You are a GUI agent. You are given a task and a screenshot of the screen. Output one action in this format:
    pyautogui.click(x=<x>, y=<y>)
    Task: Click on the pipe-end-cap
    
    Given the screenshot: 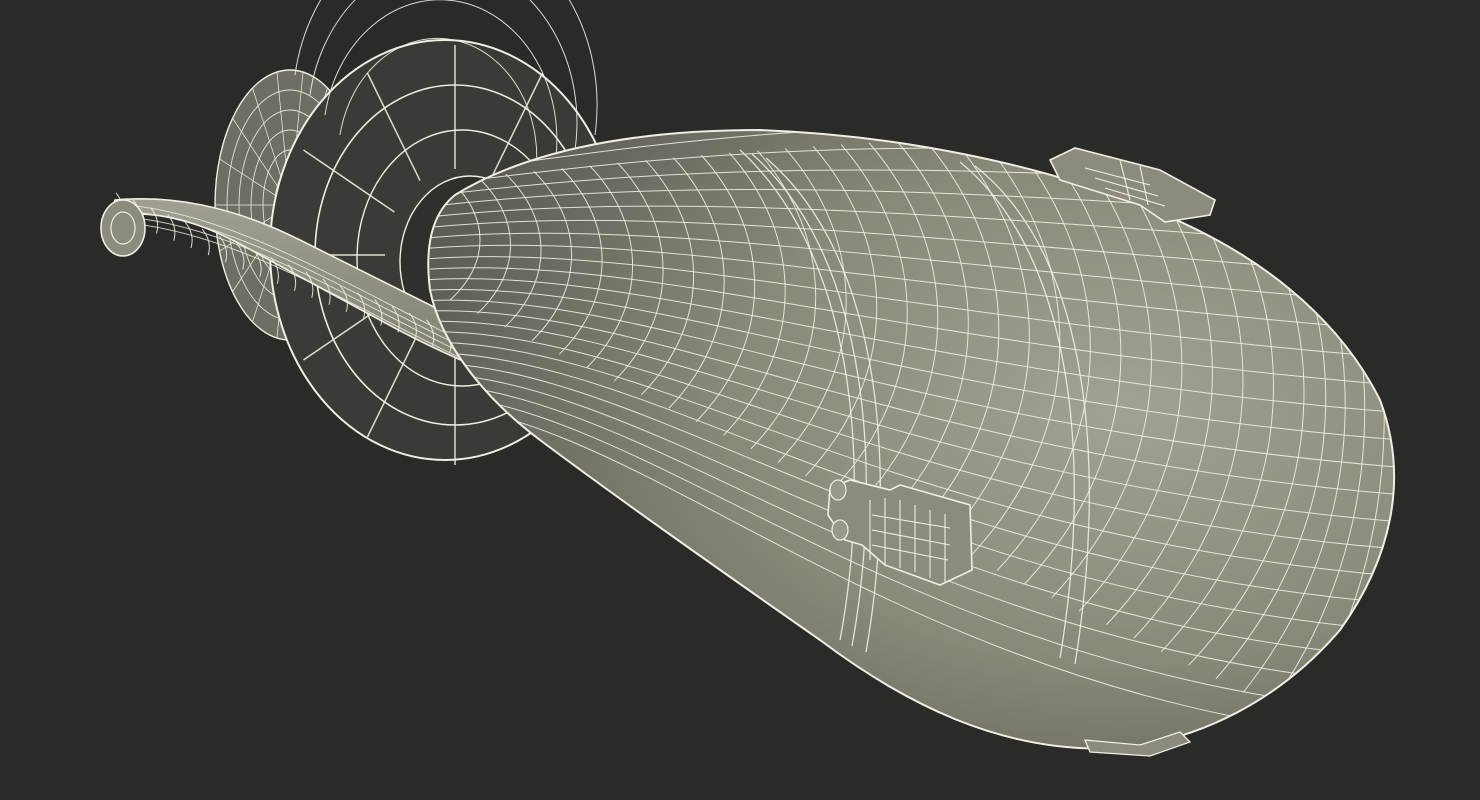 What is the action you would take?
    pyautogui.click(x=123, y=228)
    